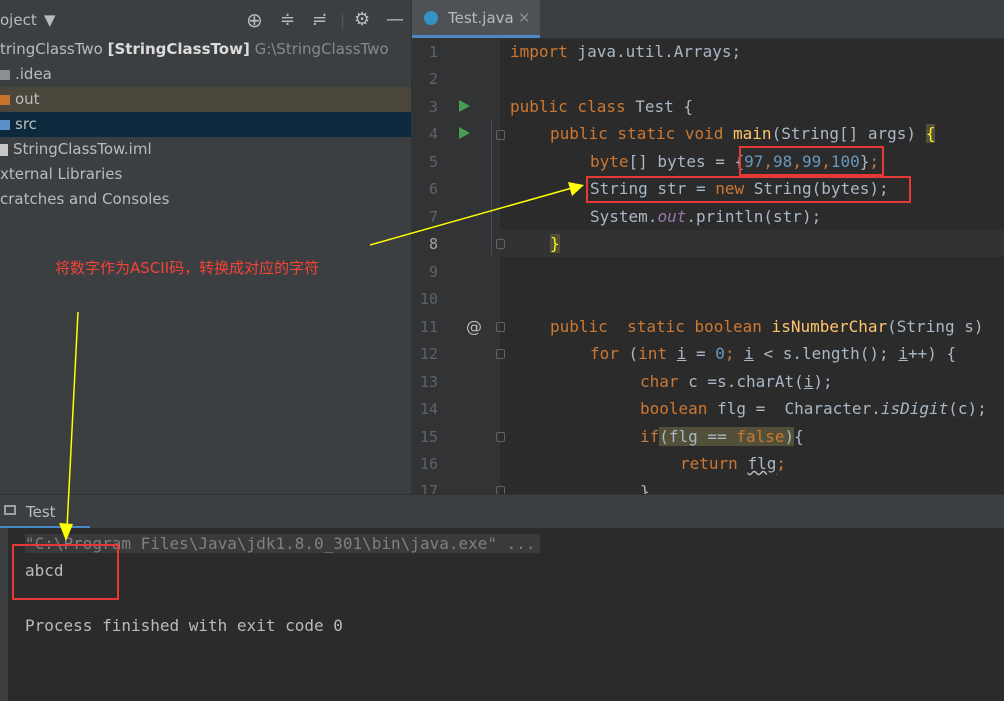 This screenshot has height=701, width=1004. What do you see at coordinates (433, 52) in the screenshot?
I see `line-number: 1` at bounding box center [433, 52].